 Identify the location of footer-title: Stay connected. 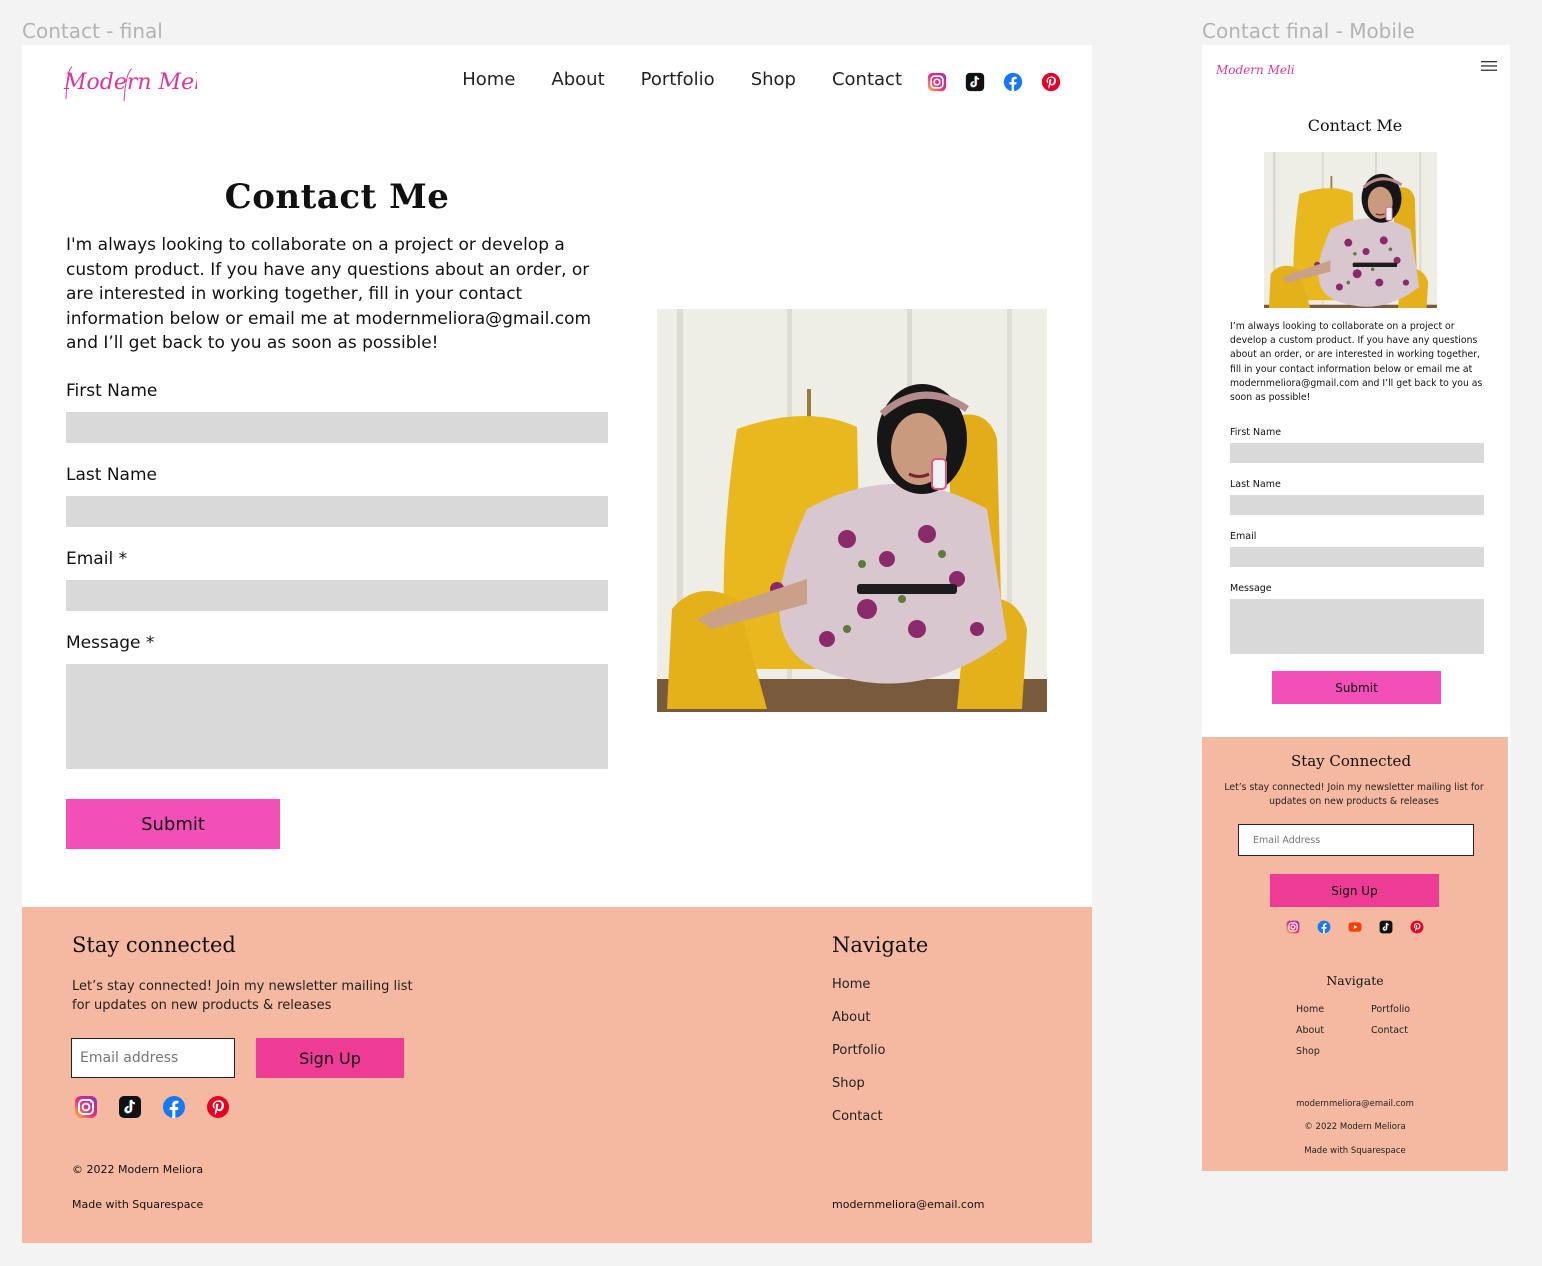
(154, 945).